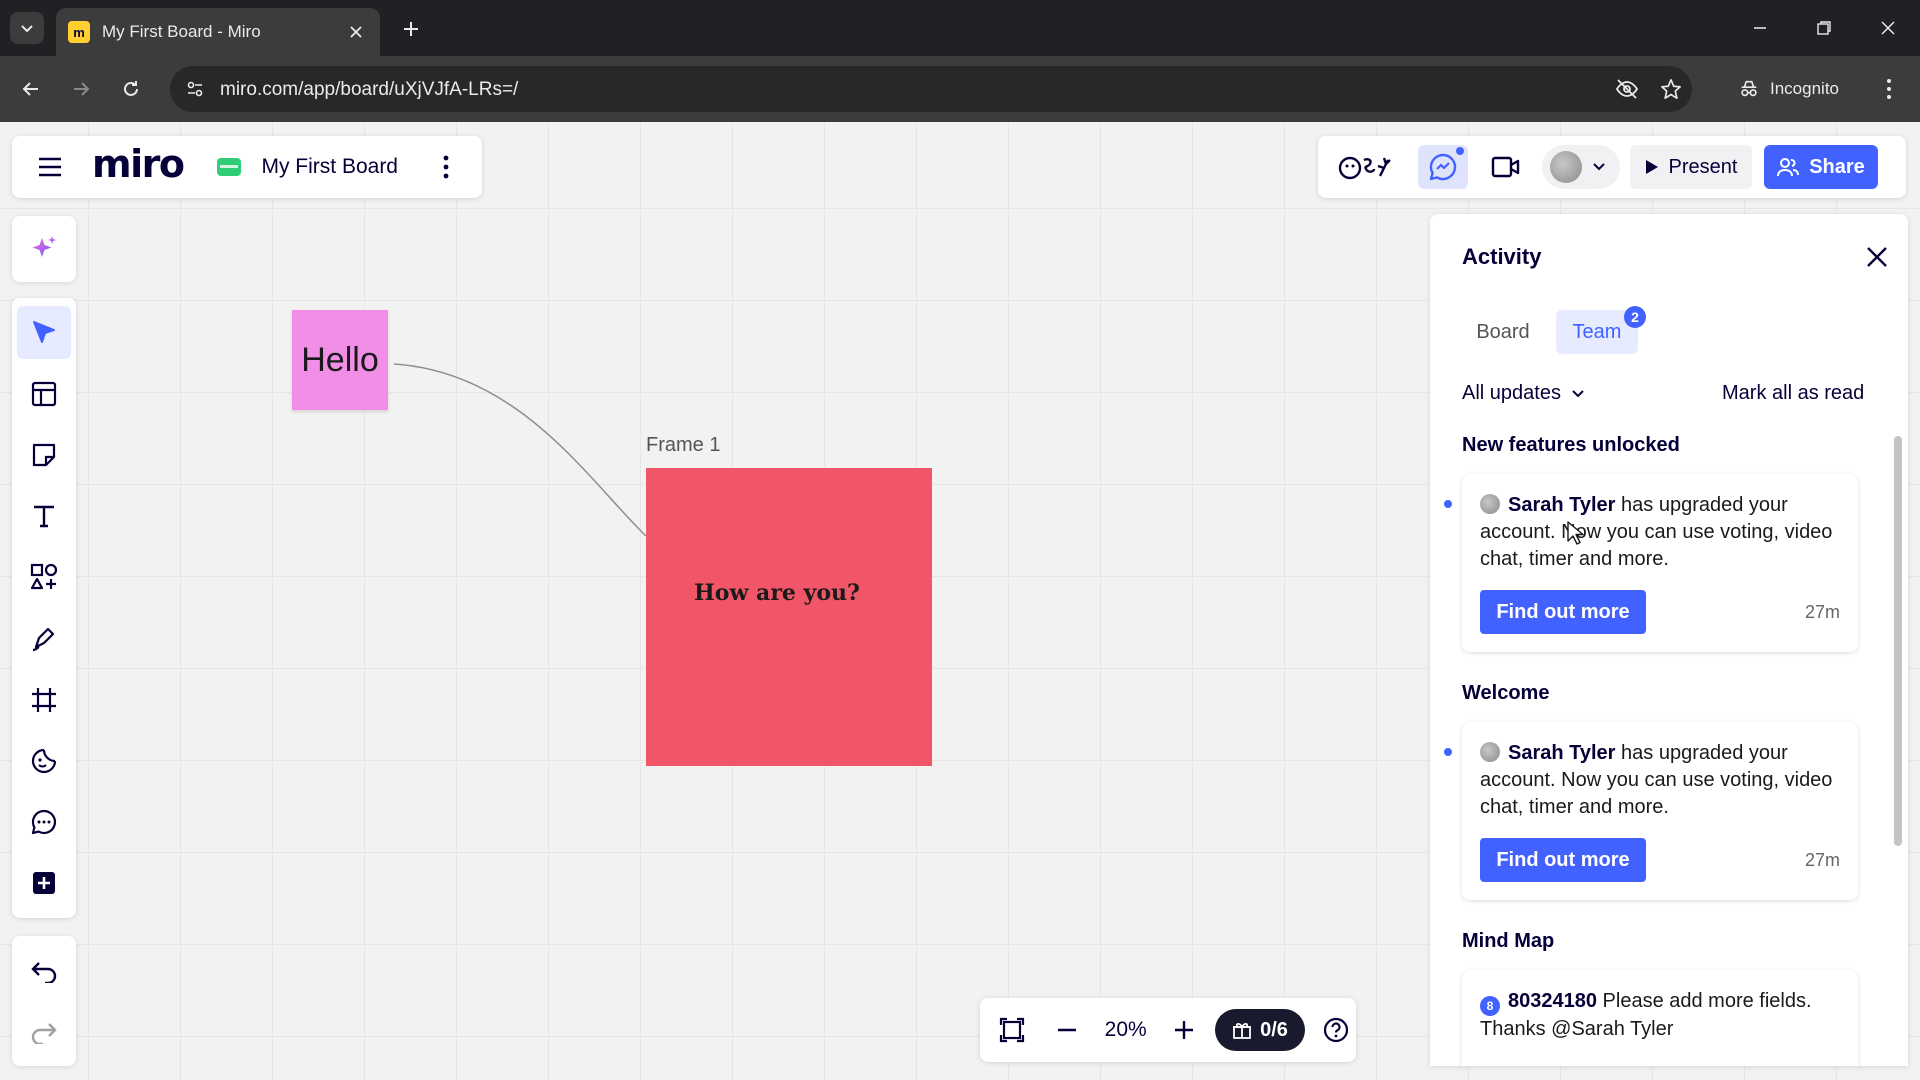 The height and width of the screenshot is (1080, 1920). Describe the element at coordinates (44, 246) in the screenshot. I see `ai-sparkle-icon` at that location.